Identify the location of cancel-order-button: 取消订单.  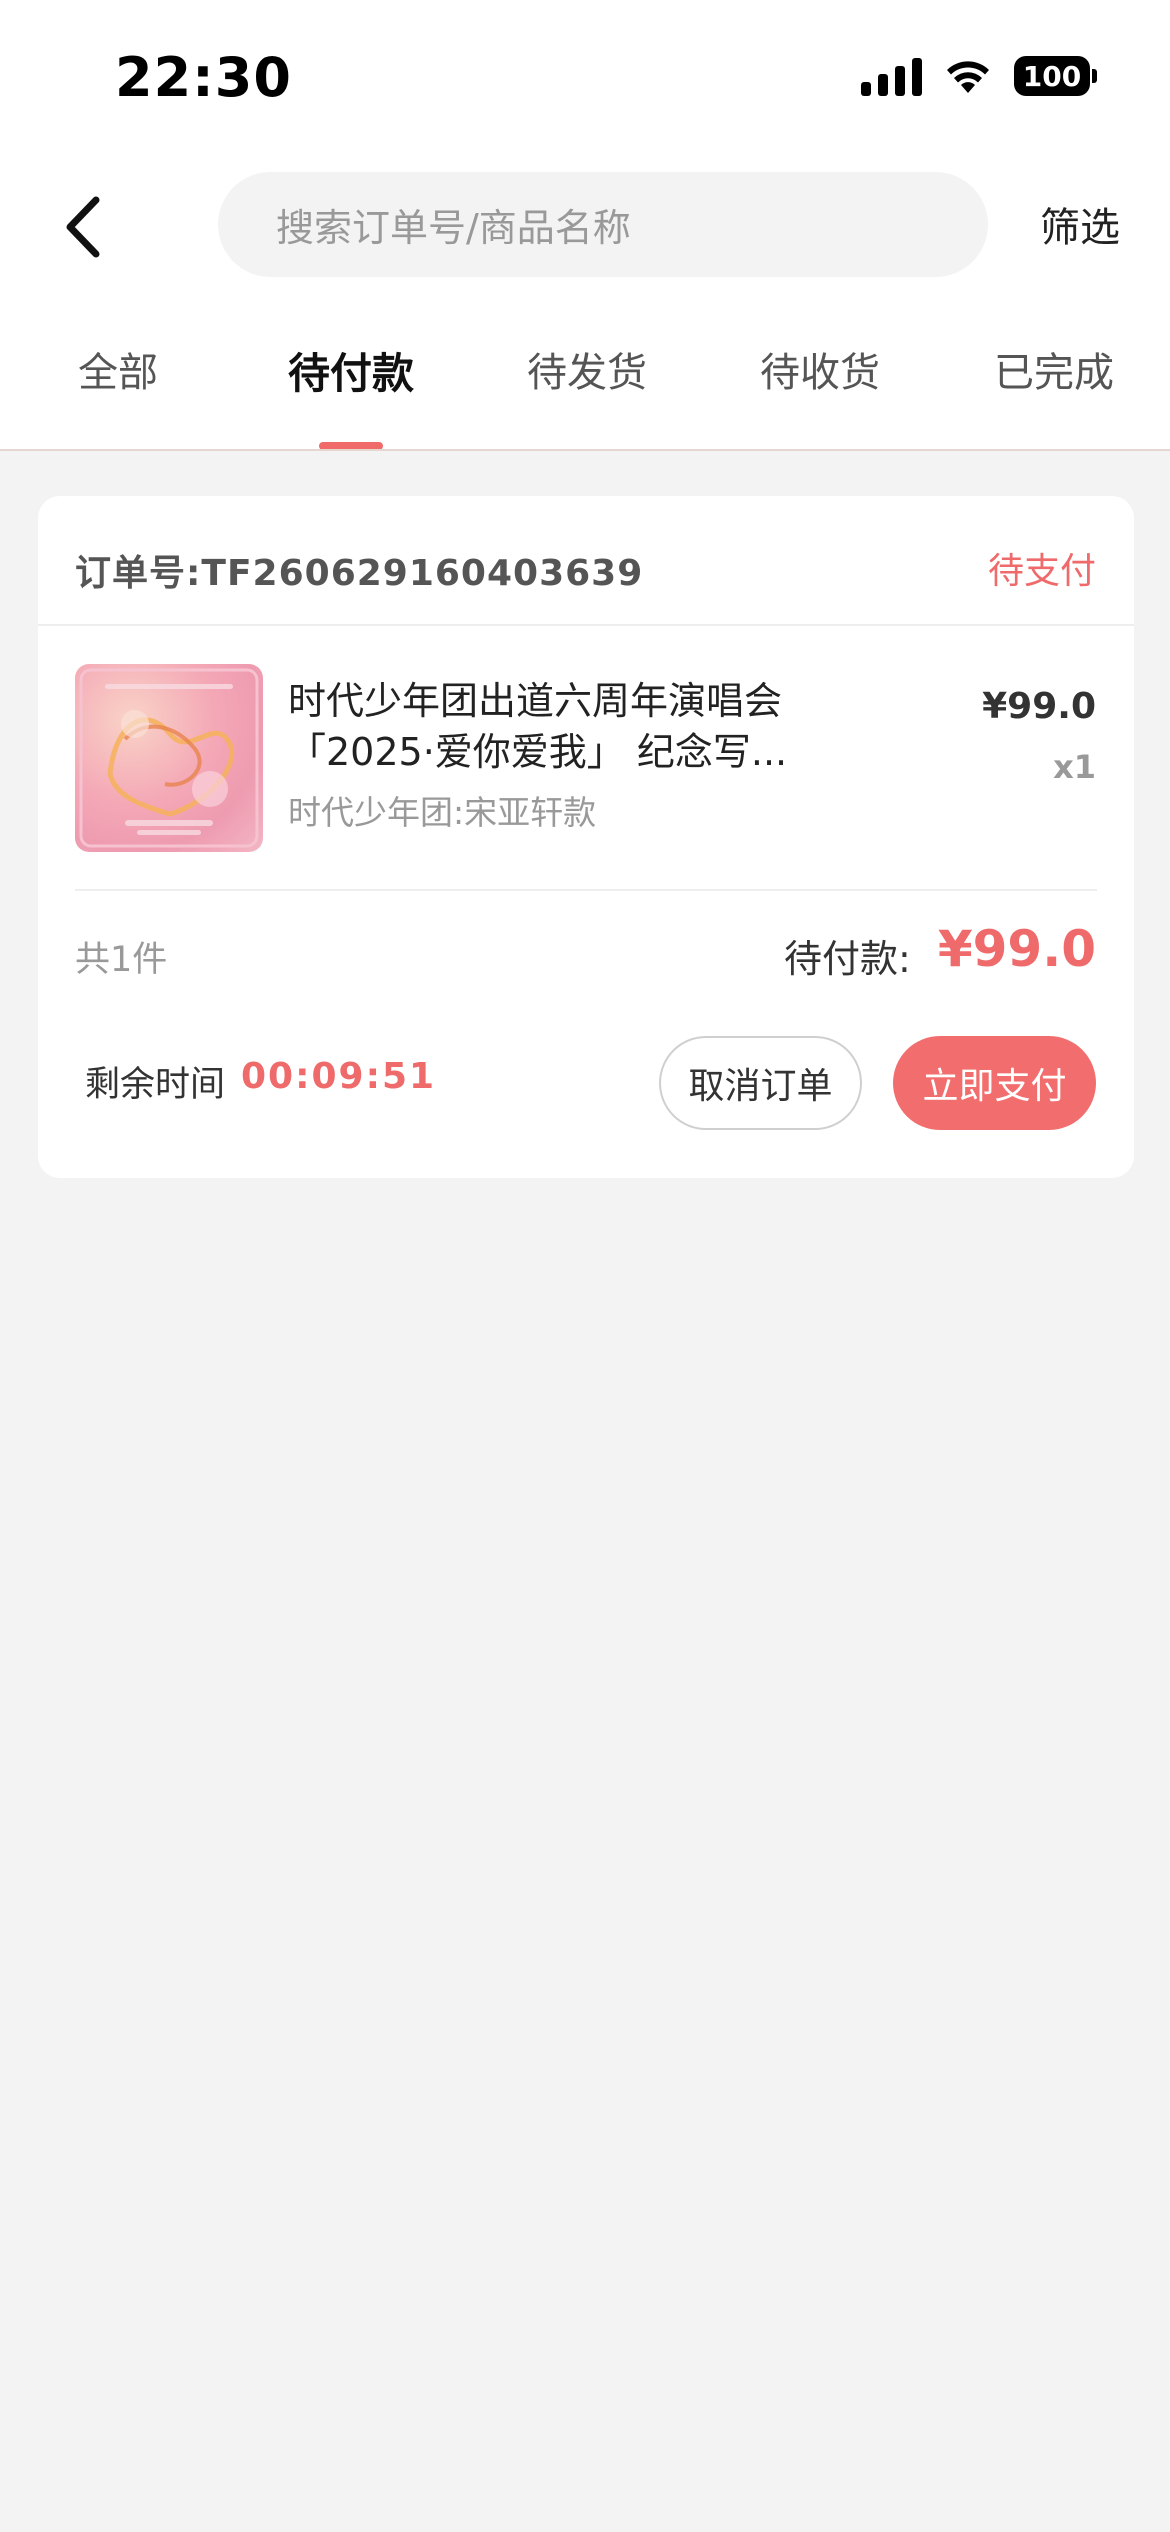
(760, 1083).